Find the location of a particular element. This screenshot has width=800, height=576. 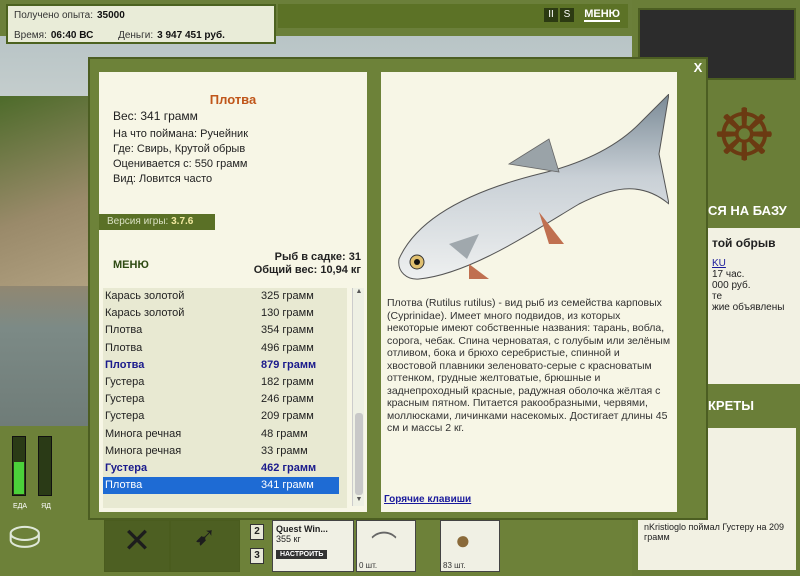

catch-fish-weight: 462 грамм is located at coordinates (289, 468).